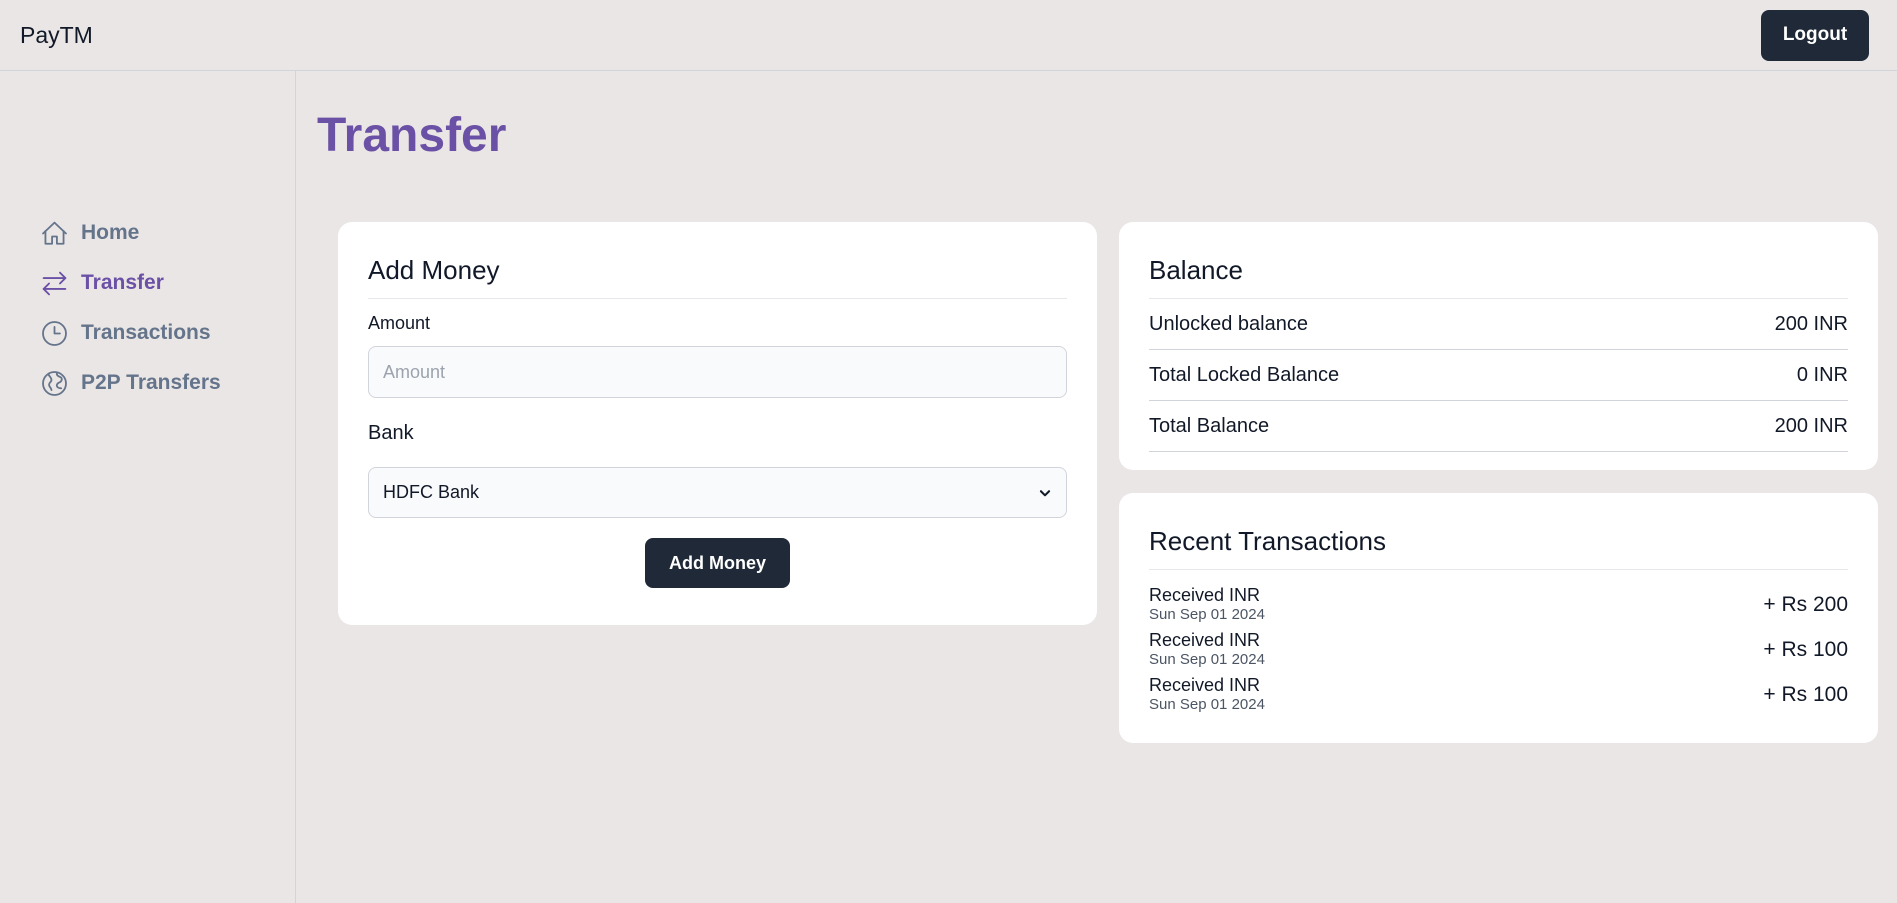 This screenshot has height=903, width=1897. I want to click on add-money-button: Add Money, so click(717, 563).